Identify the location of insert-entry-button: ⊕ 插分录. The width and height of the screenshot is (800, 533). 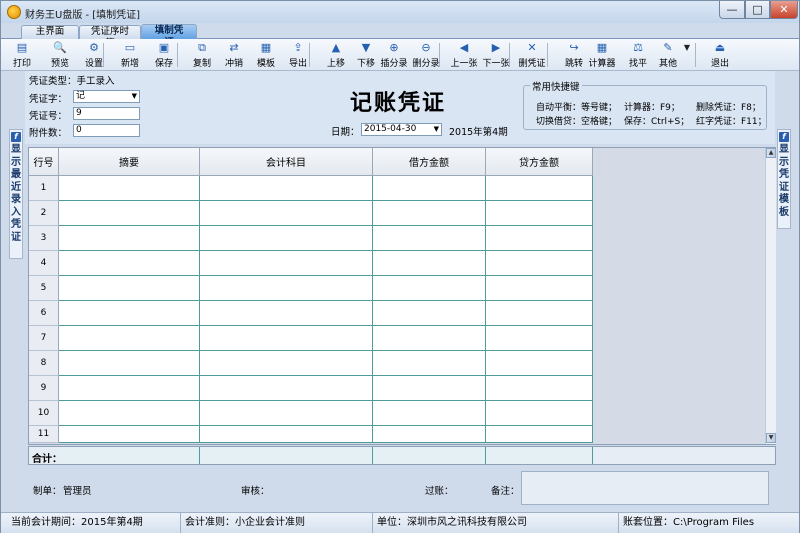
(394, 55).